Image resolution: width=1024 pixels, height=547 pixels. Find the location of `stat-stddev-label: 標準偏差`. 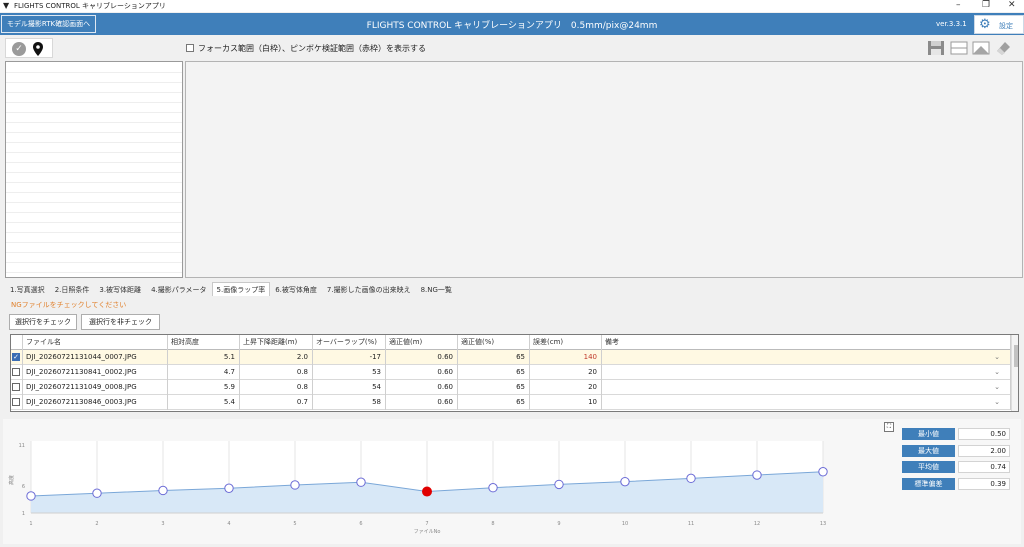

stat-stddev-label: 標準偏差 is located at coordinates (928, 484).